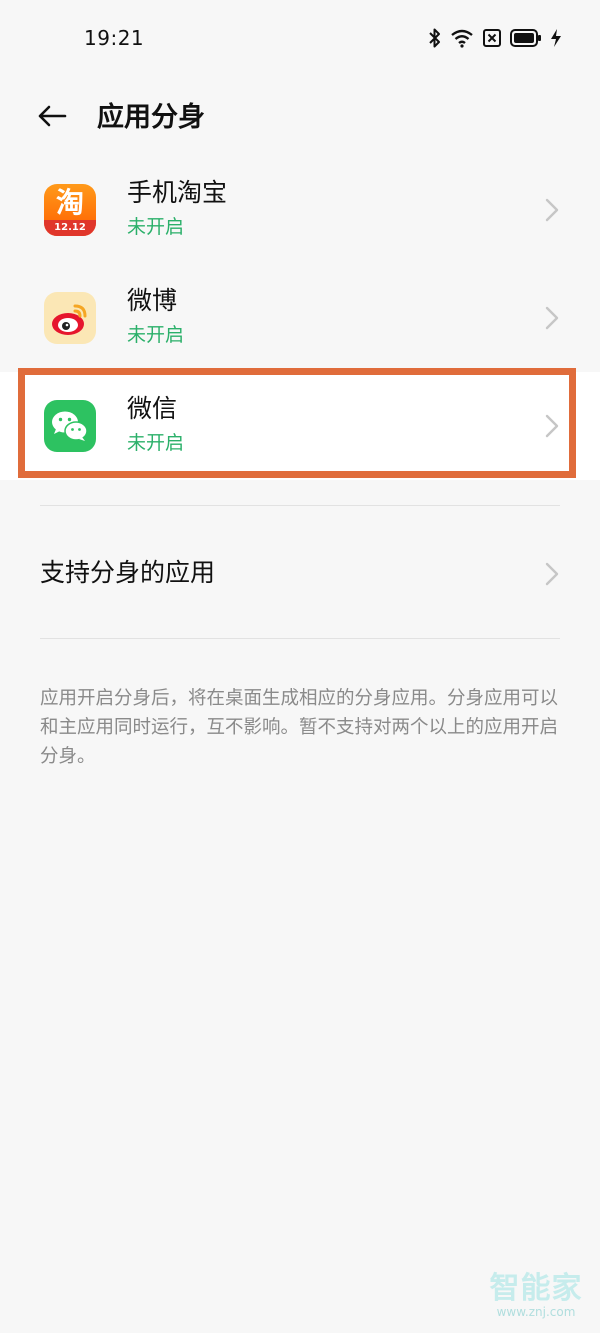 The image size is (600, 1333). I want to click on app-name: 微信, so click(152, 408).